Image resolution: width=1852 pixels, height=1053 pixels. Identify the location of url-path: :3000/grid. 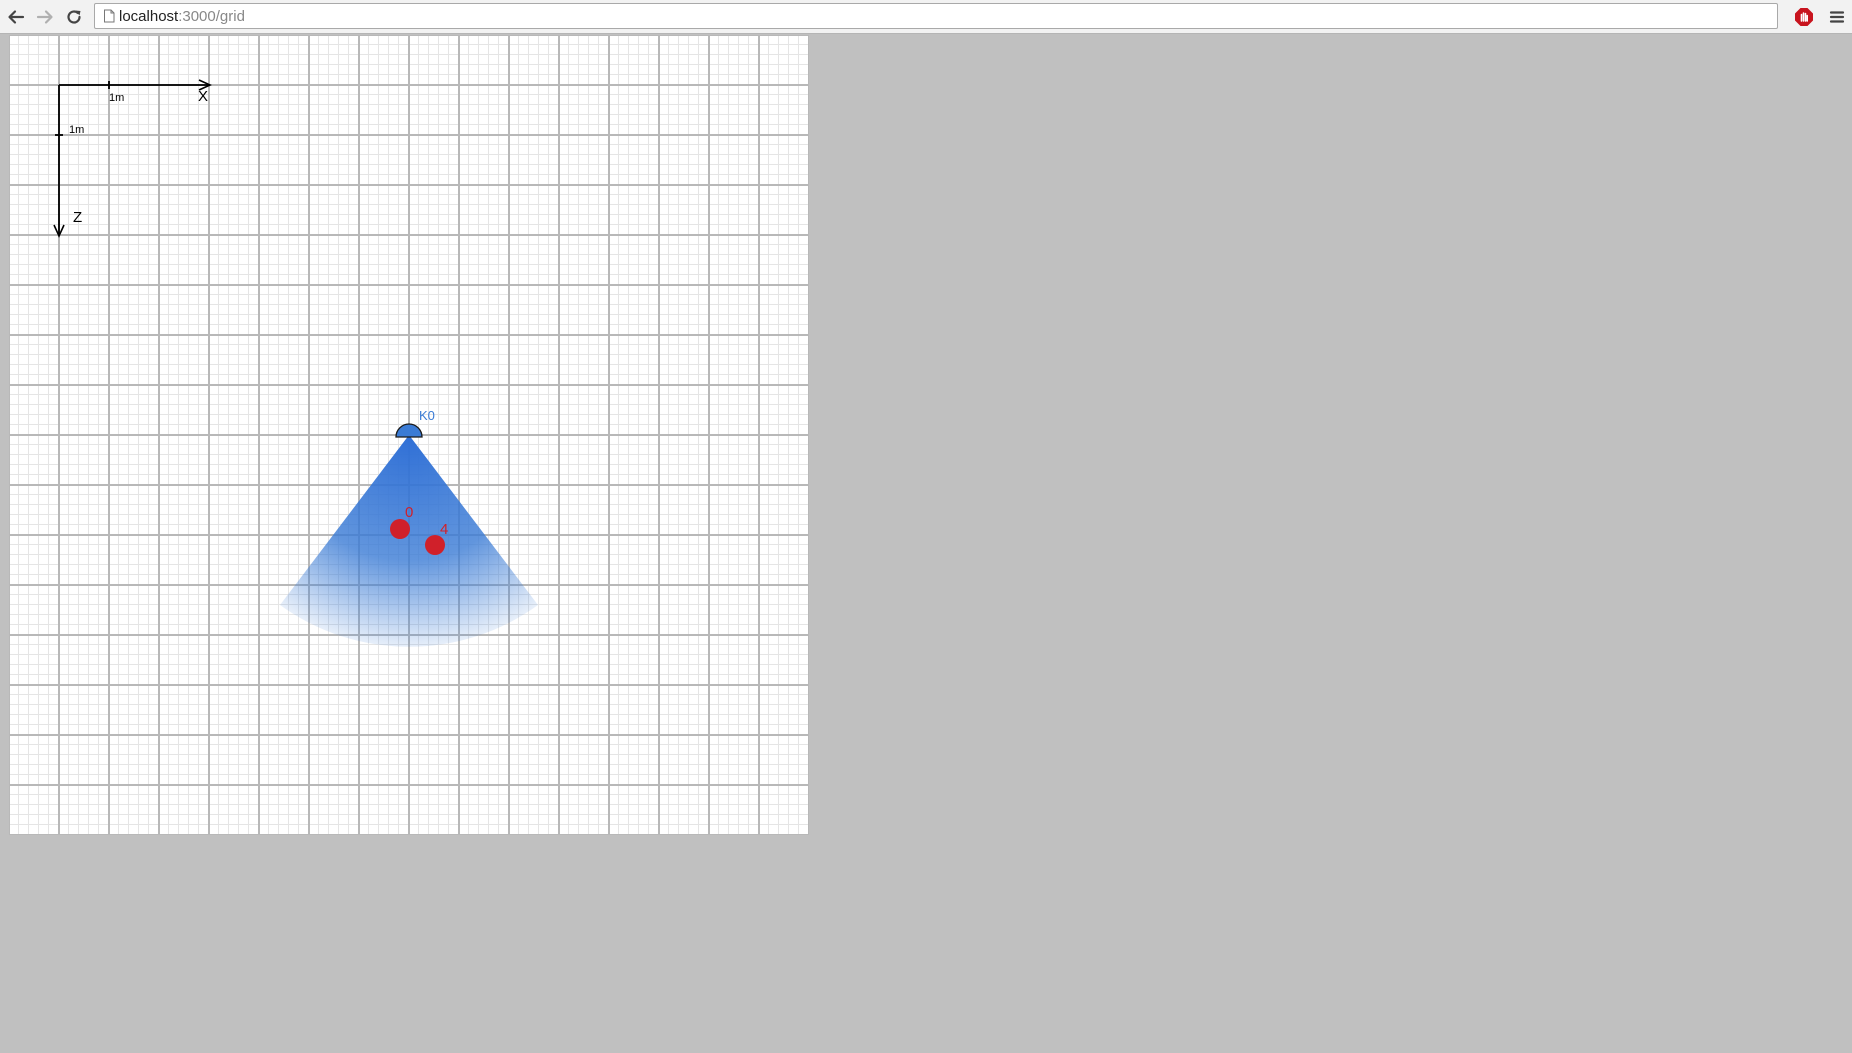
(211, 16).